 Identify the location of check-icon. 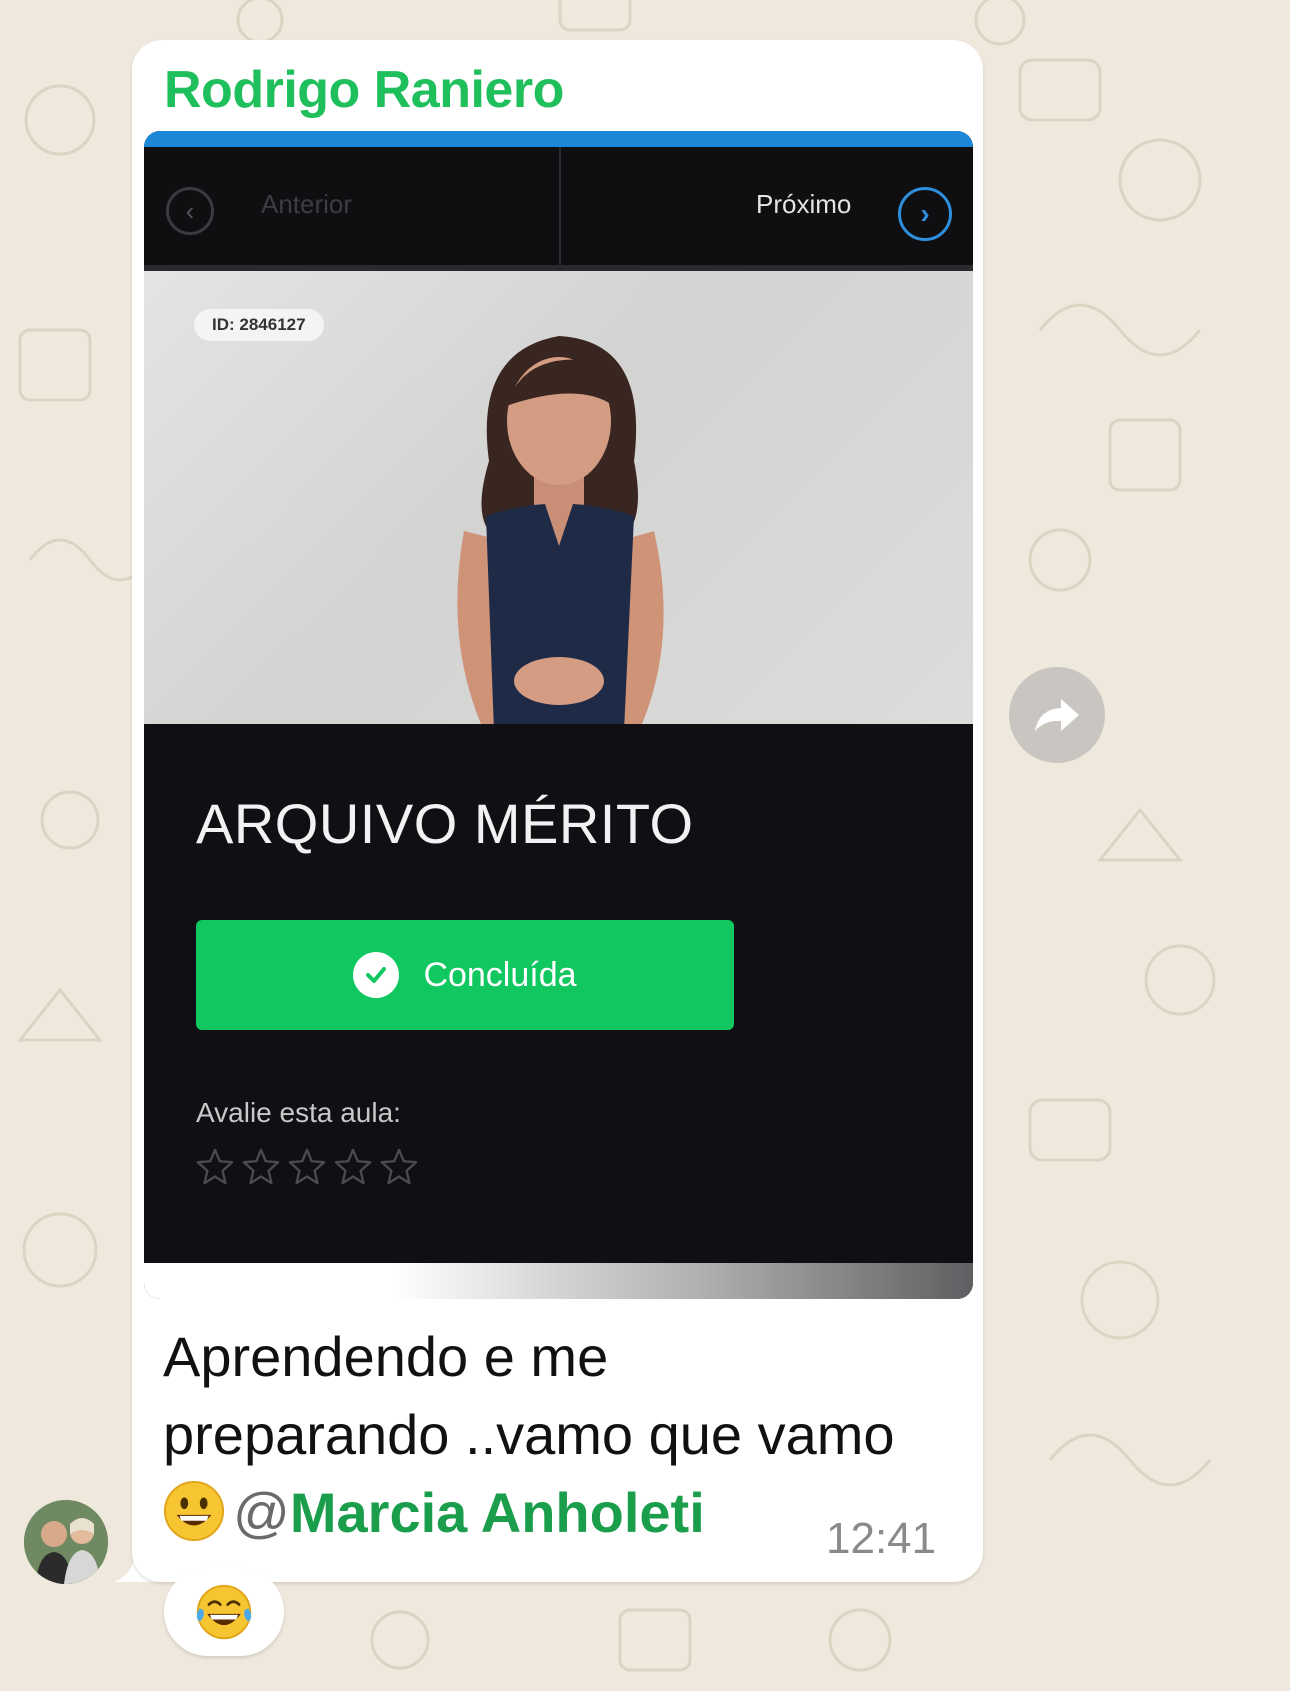
(376, 975).